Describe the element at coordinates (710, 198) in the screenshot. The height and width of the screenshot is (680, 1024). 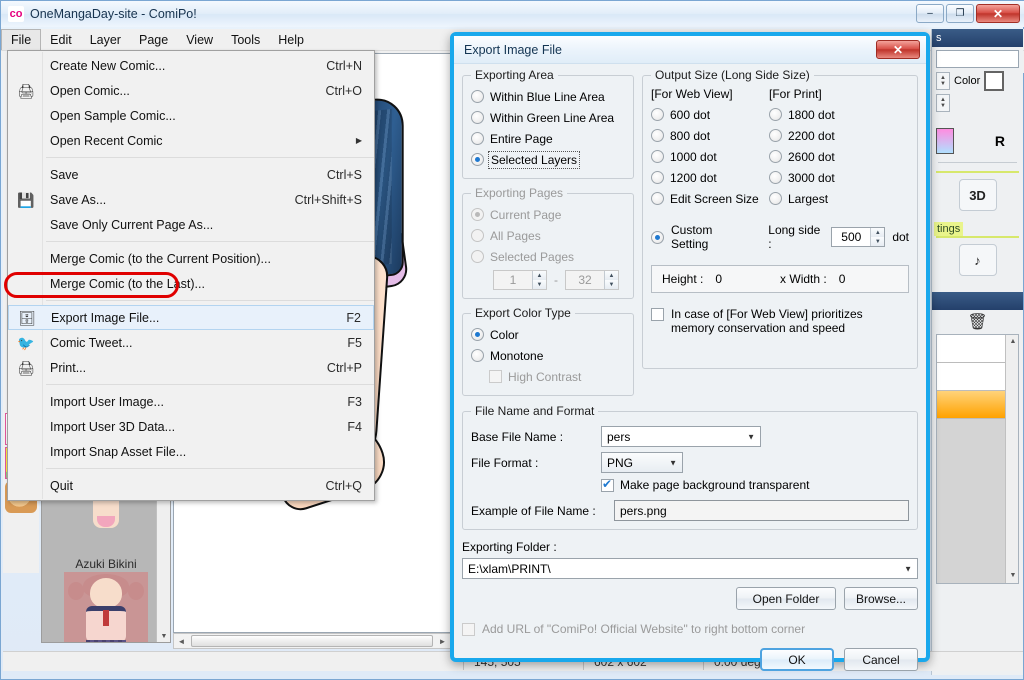
I see `radio-edit-screen-size: Edit Screen Size` at that location.